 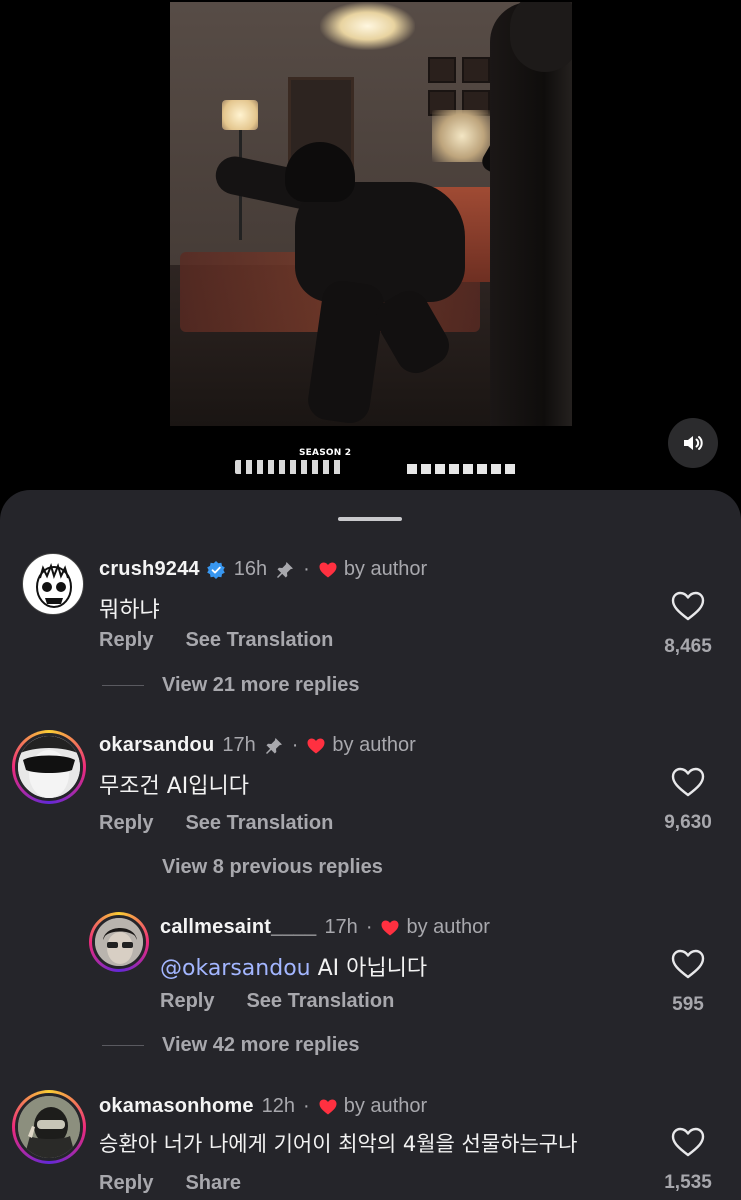 I want to click on comment-text: 뭐하냐, so click(x=129, y=610).